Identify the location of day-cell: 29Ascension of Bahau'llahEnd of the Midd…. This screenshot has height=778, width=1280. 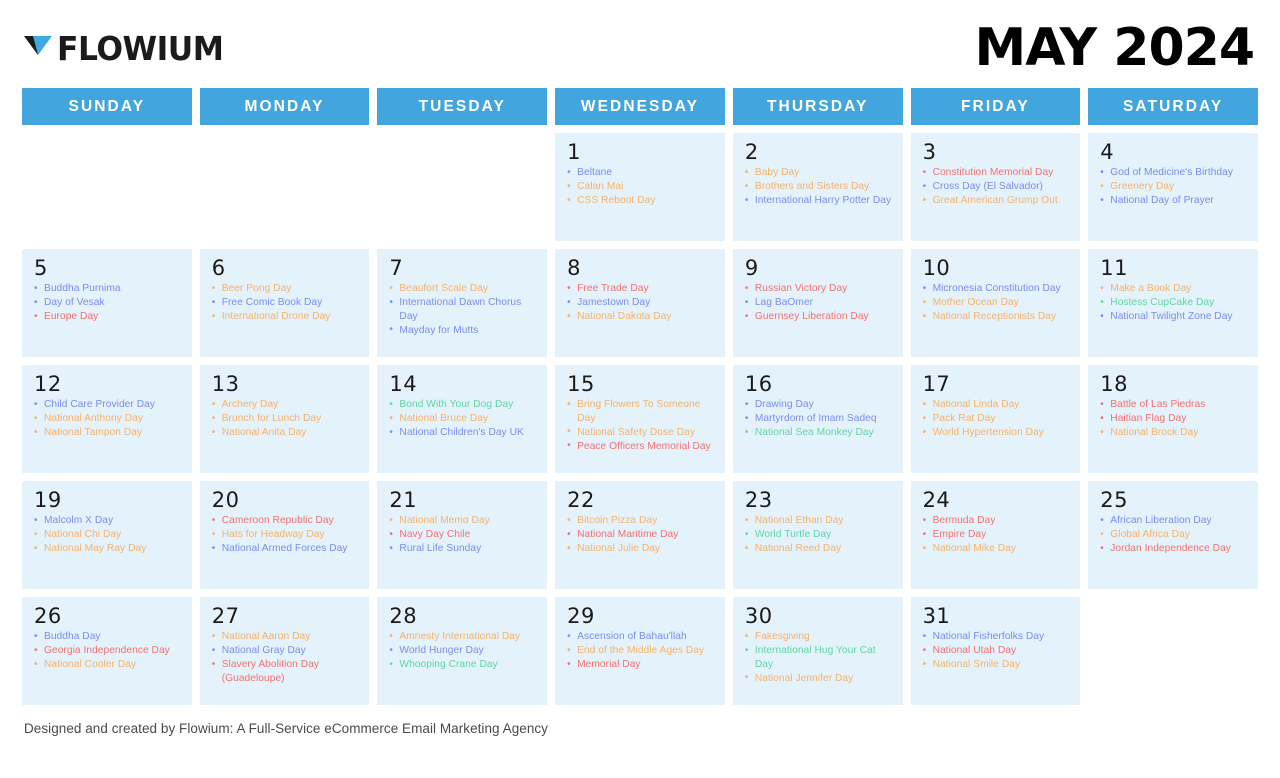
(640, 651).